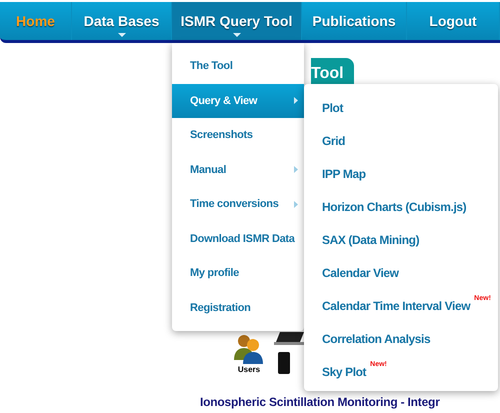 Image resolution: width=500 pixels, height=413 pixels. What do you see at coordinates (354, 21) in the screenshot?
I see `nav-link: Publications` at bounding box center [354, 21].